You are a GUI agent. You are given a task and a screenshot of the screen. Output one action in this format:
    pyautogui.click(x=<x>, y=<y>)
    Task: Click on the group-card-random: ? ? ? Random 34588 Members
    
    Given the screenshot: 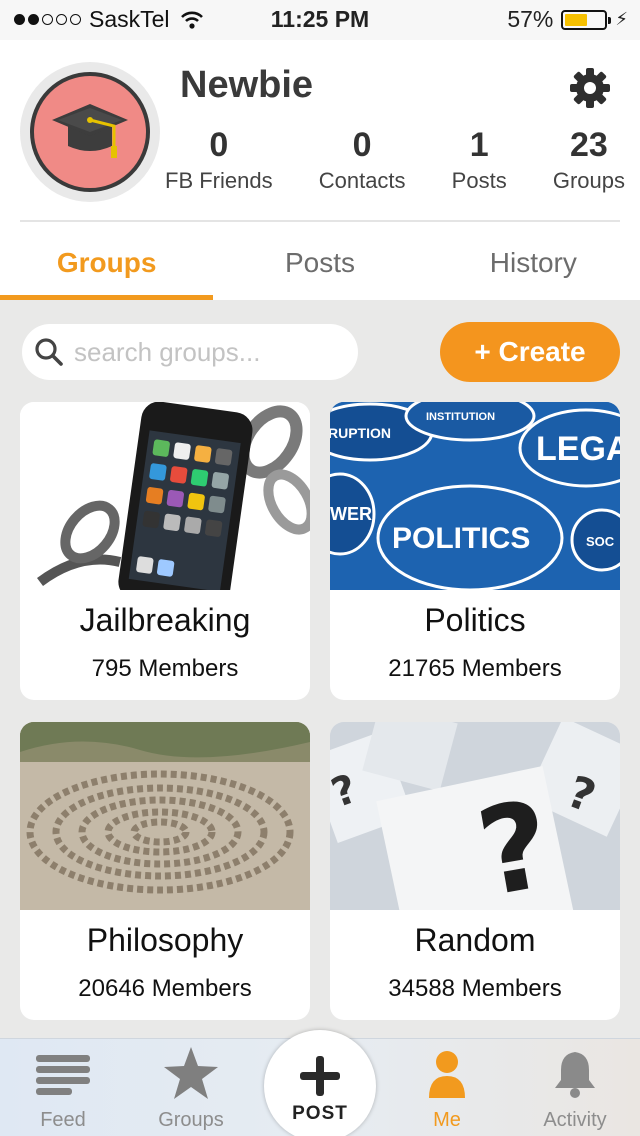 What is the action you would take?
    pyautogui.click(x=475, y=871)
    